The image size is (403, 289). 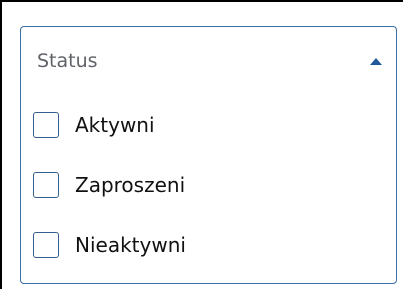 What do you see at coordinates (208, 187) in the screenshot?
I see `option-zaproszeni: Zaproszeni` at bounding box center [208, 187].